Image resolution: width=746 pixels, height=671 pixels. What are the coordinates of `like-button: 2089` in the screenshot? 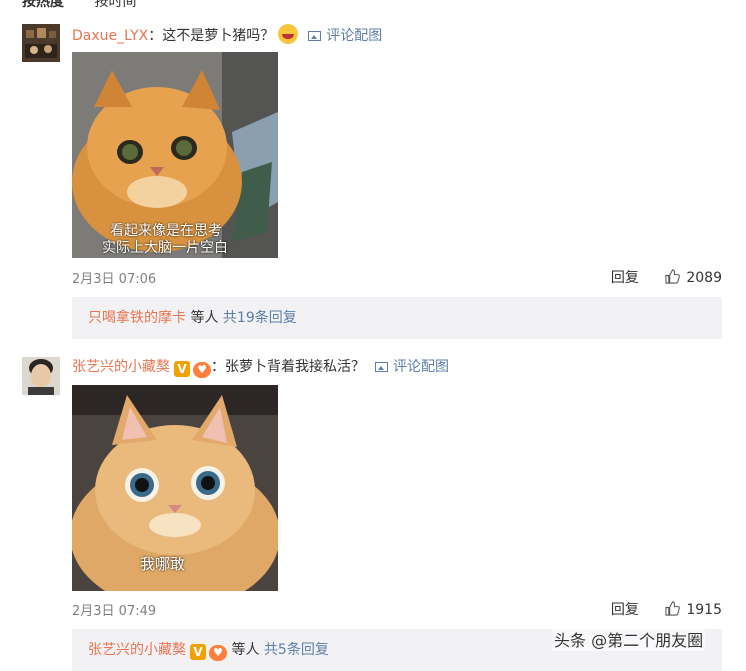 It's located at (693, 277).